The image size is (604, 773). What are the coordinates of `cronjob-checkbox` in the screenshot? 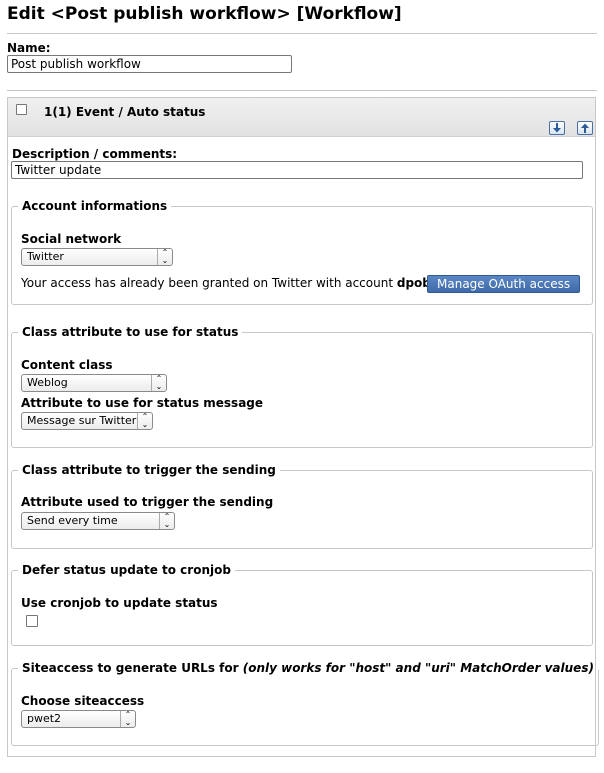 It's located at (32, 621).